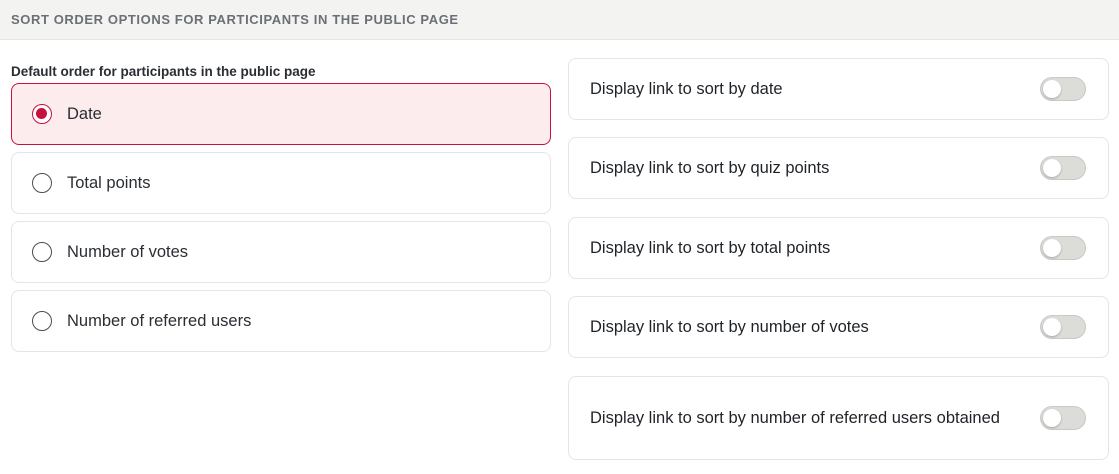 Image resolution: width=1119 pixels, height=474 pixels. I want to click on toggle-label: Display link to sort by total points, so click(710, 248).